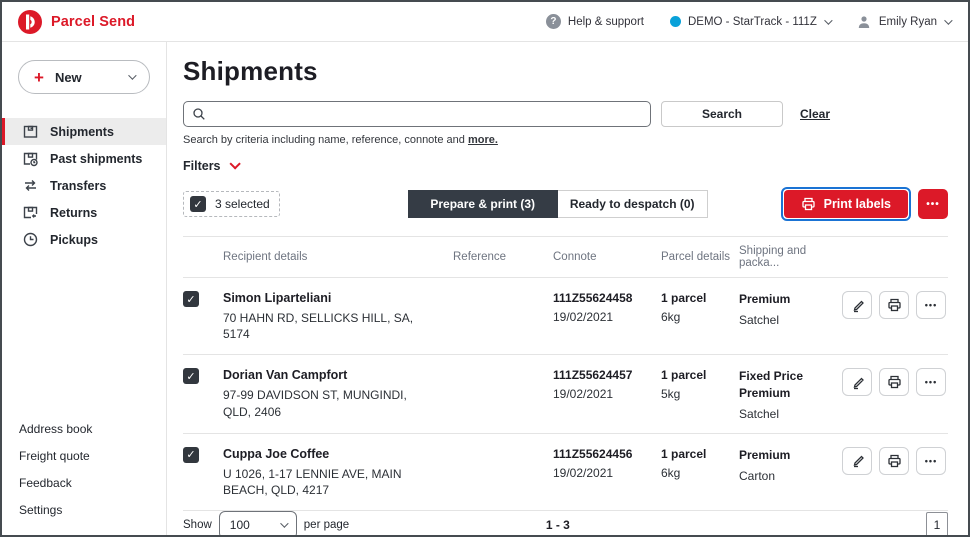 This screenshot has width=970, height=537. What do you see at coordinates (68, 77) in the screenshot?
I see `new-button-label: New` at bounding box center [68, 77].